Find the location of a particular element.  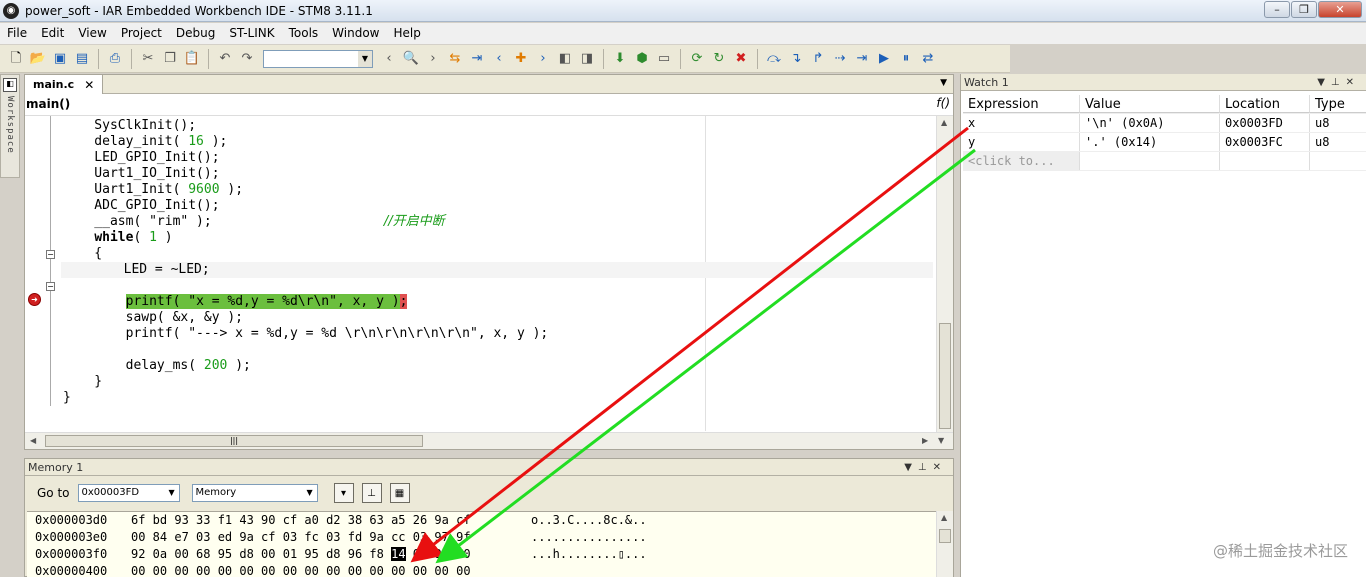

code-line: Uart1_Init( 9600 ); is located at coordinates (498, 190).